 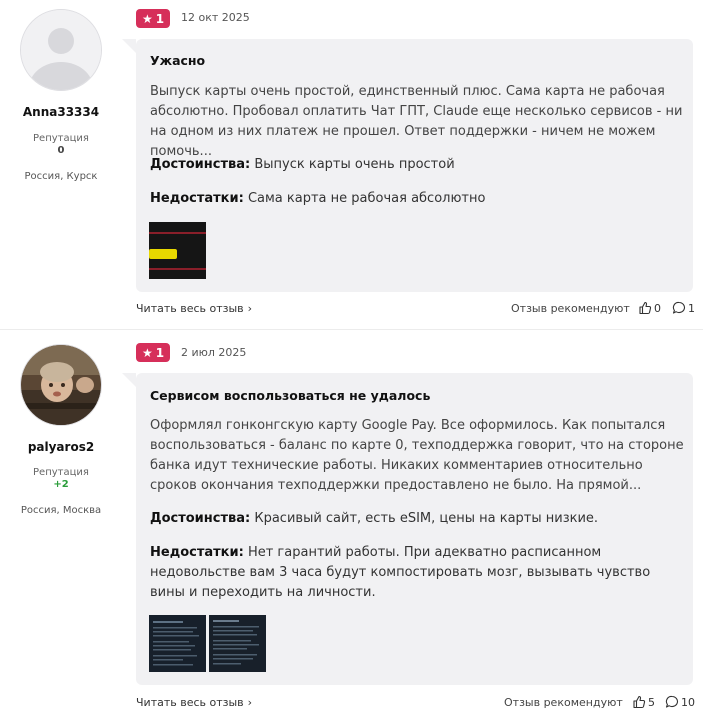 I want to click on like-button: 0, so click(x=649, y=308).